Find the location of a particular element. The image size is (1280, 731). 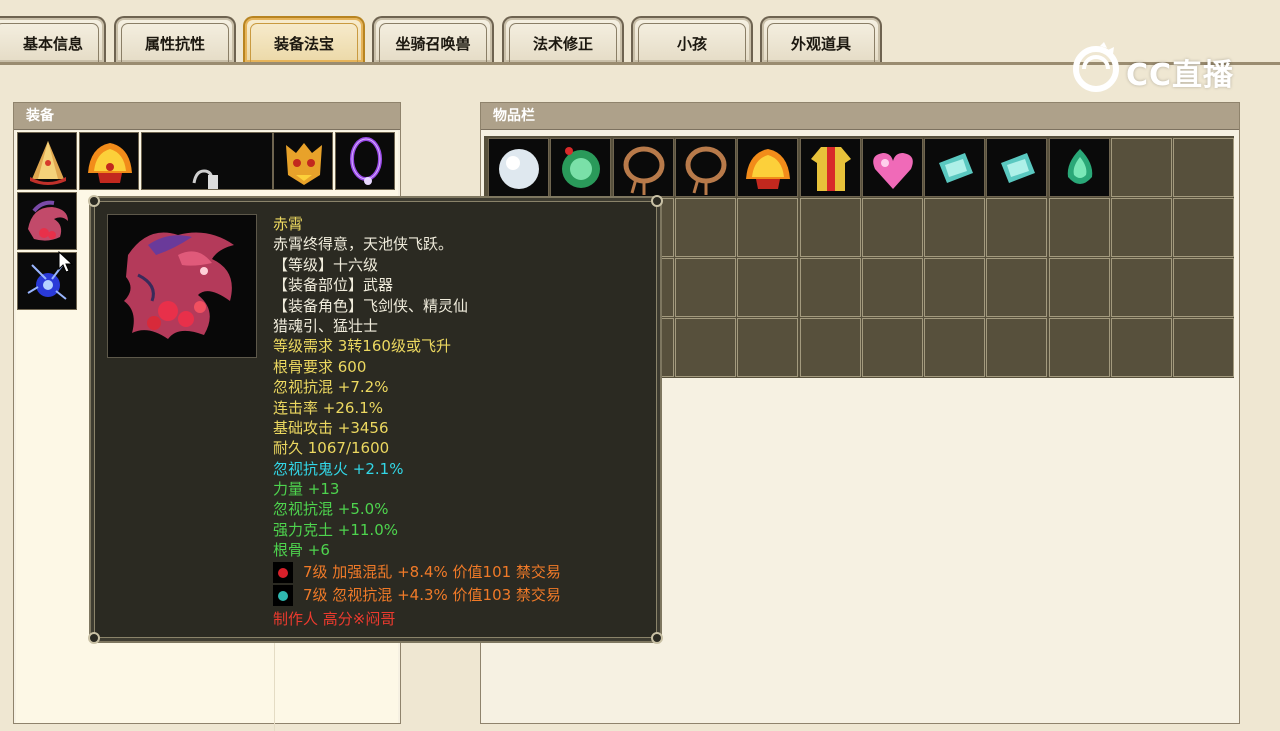

item-roles: 【装备角色】飞剑侠、精灵仙 is located at coordinates (371, 305).